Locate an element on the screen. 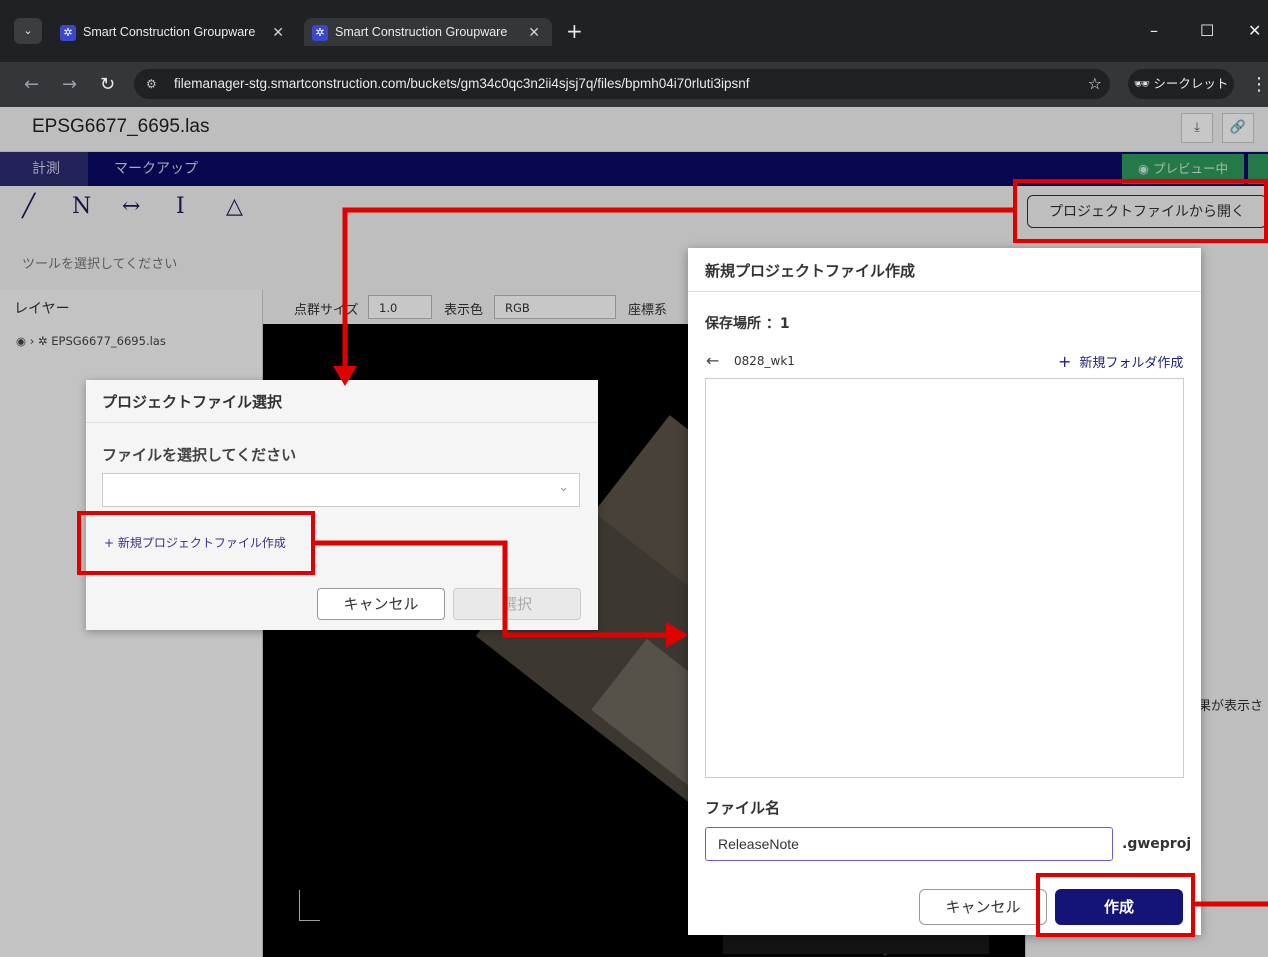 Image resolution: width=1268 pixels, height=957 pixels. arrow-head-right is located at coordinates (677, 635).